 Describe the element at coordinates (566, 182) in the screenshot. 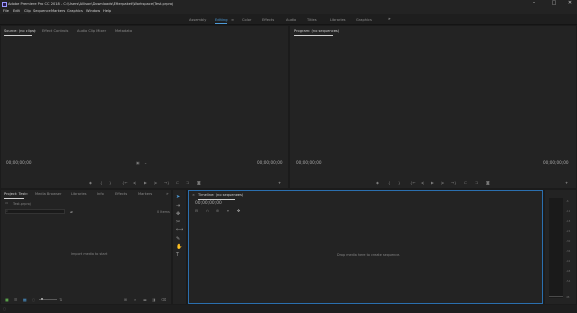

I see `program-button-editor-icon: +` at that location.